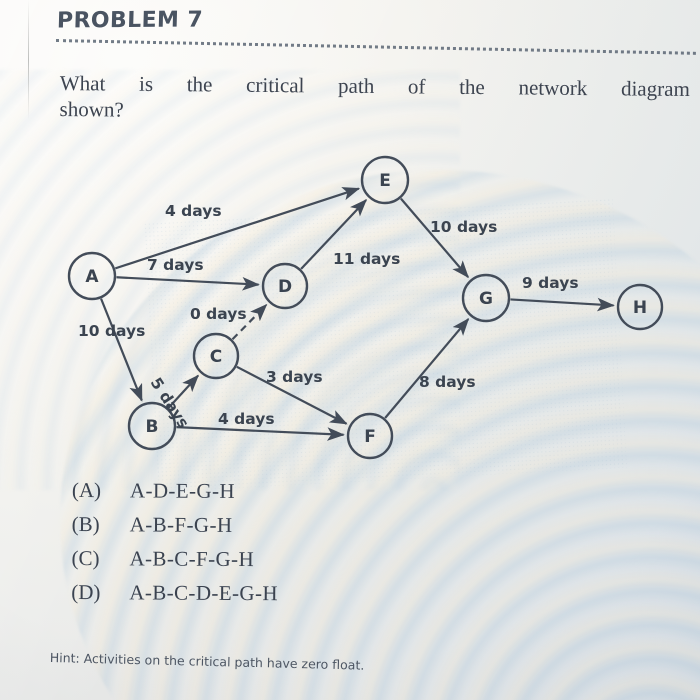 The width and height of the screenshot is (700, 700). What do you see at coordinates (182, 490) in the screenshot?
I see `option-a-value: A-D-E-G-H` at bounding box center [182, 490].